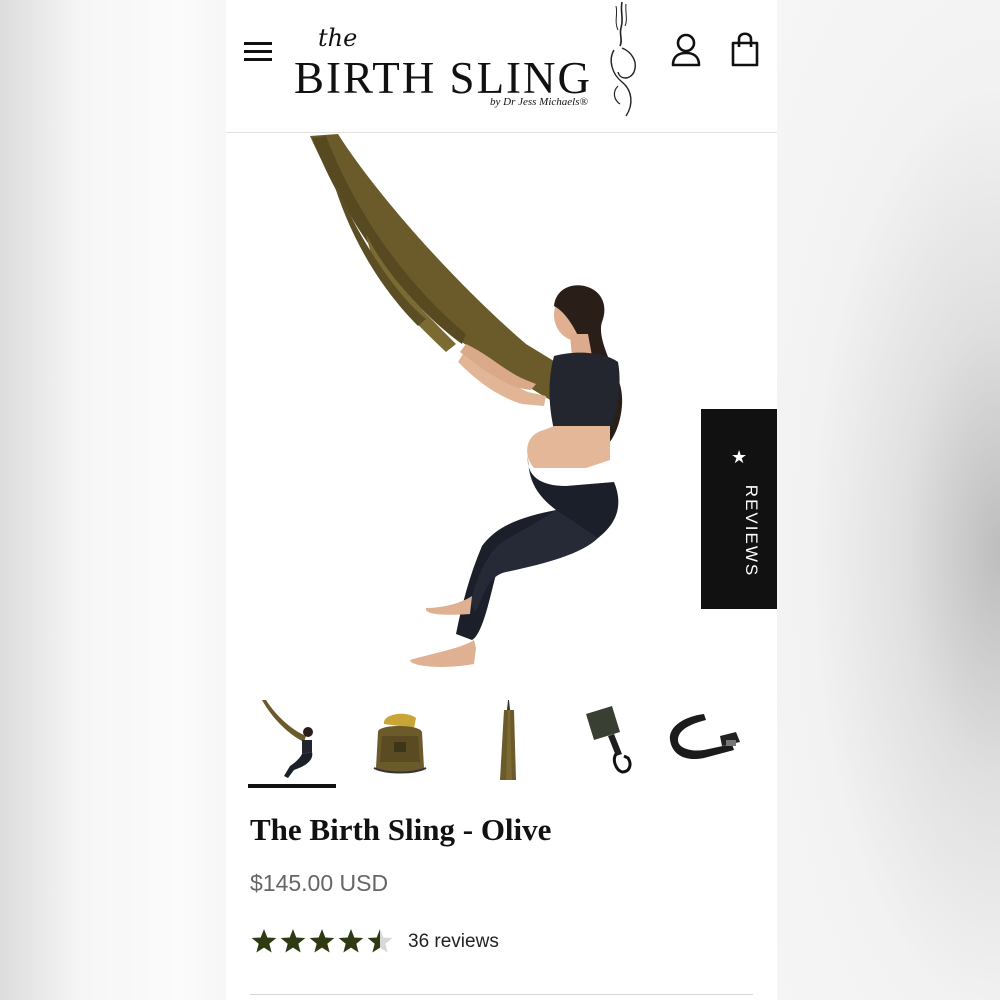 The width and height of the screenshot is (1000, 1000). I want to click on thumbnail-strap, so click(704, 742).